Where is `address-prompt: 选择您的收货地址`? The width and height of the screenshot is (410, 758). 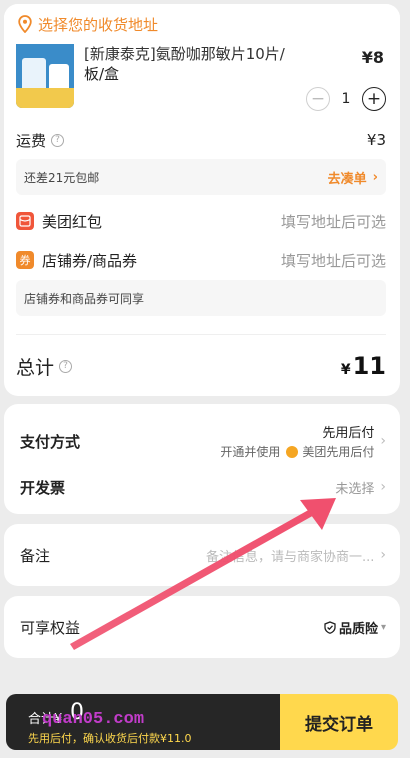
address-prompt: 选择您的收货地址 is located at coordinates (98, 24).